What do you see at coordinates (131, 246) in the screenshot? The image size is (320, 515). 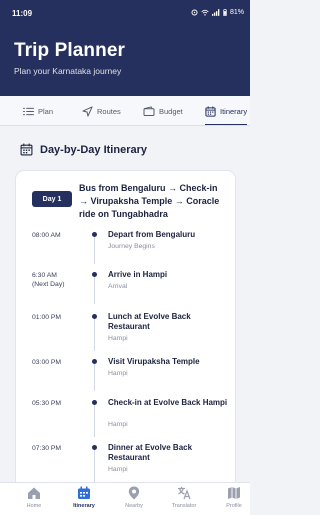 I see `event-subtitle: Journey Begins` at bounding box center [131, 246].